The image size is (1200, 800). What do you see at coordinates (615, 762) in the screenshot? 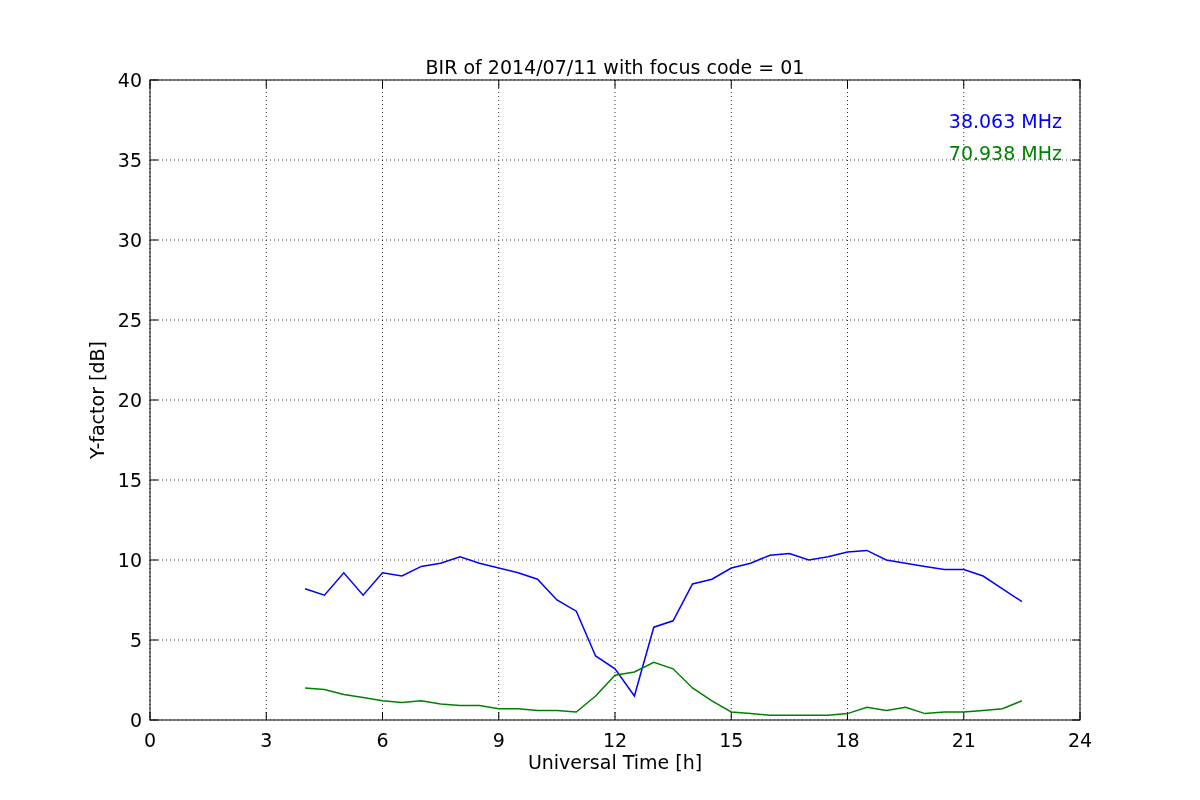
I see `x-axis-label: Universal Time [h]` at bounding box center [615, 762].